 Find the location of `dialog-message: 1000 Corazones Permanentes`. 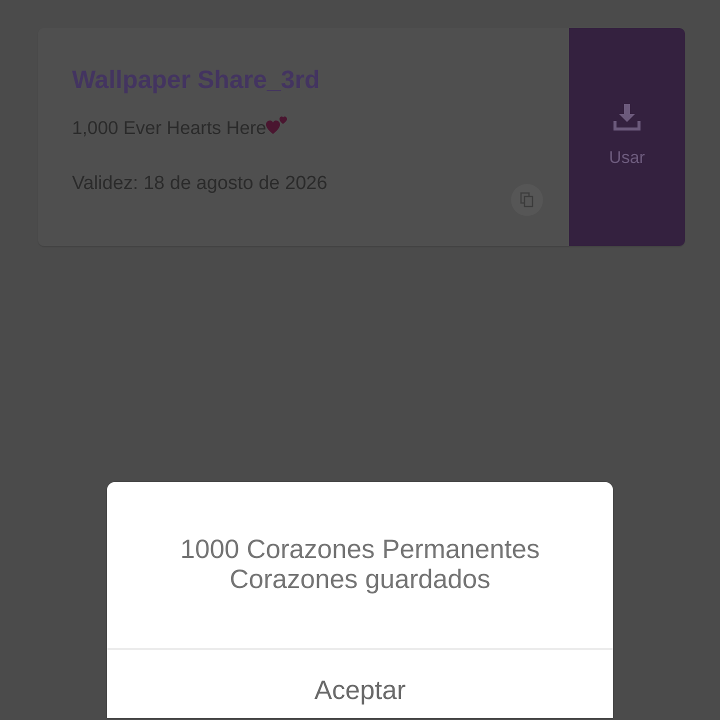

dialog-message: 1000 Corazones Permanentes is located at coordinates (360, 549).